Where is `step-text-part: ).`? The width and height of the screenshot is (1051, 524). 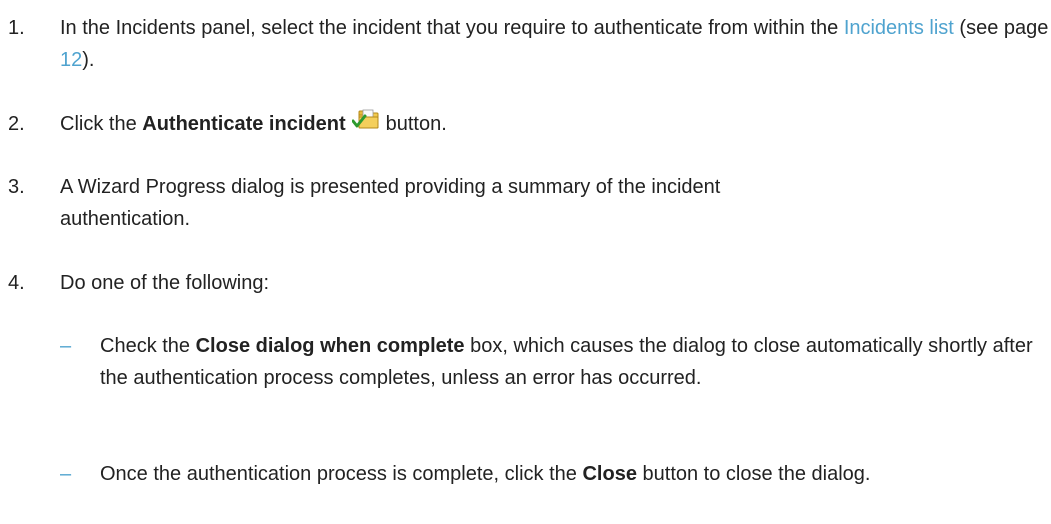 step-text-part: ). is located at coordinates (88, 60).